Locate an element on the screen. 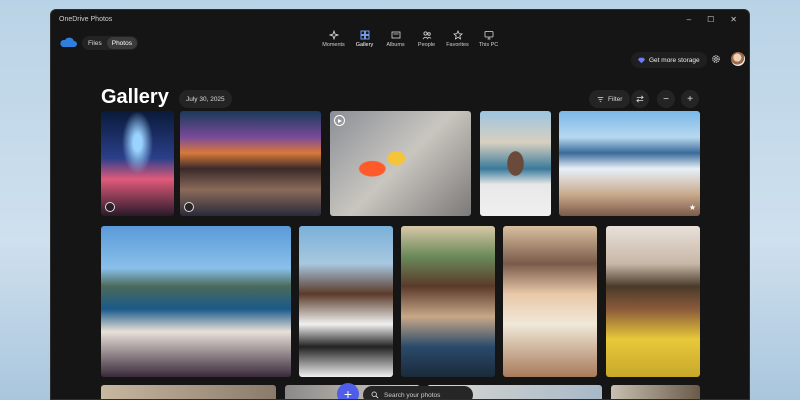 The height and width of the screenshot is (400, 800). nav-moments: Moments is located at coordinates (333, 38).